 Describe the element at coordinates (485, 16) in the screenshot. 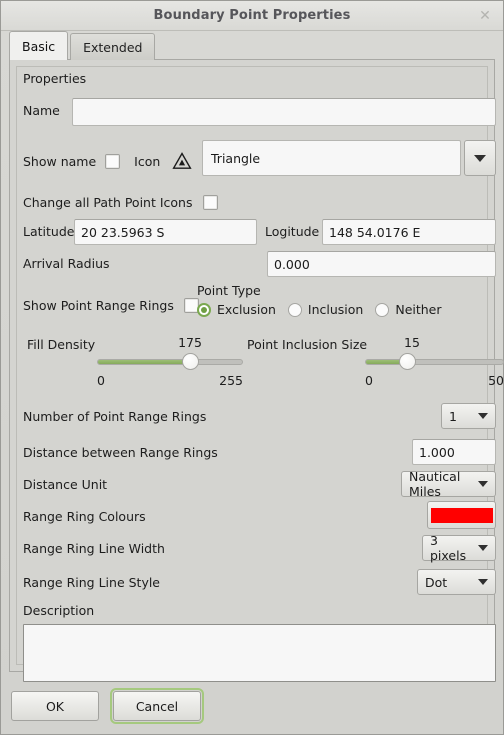

I see `close-icon: ✕` at that location.